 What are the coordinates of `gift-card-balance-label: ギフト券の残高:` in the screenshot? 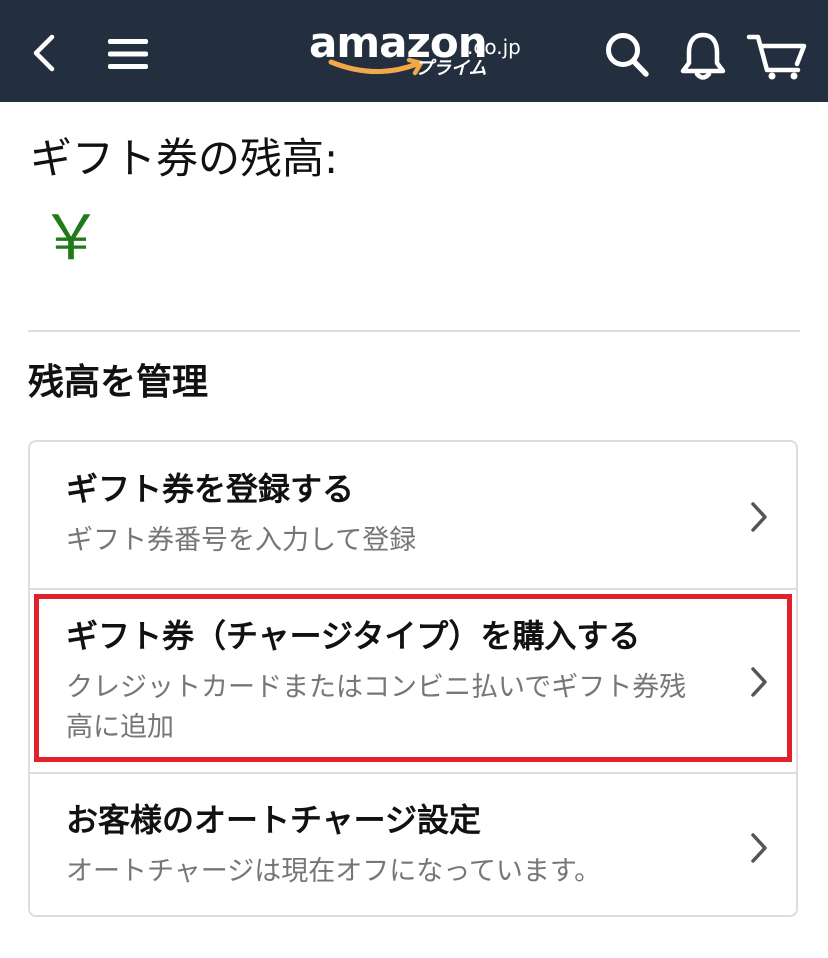 It's located at (184, 158).